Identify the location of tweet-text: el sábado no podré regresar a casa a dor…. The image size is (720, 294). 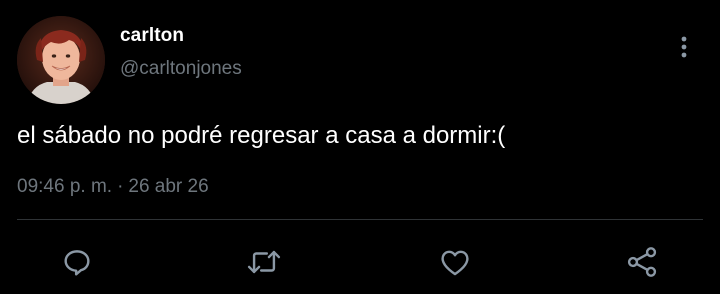
(261, 135).